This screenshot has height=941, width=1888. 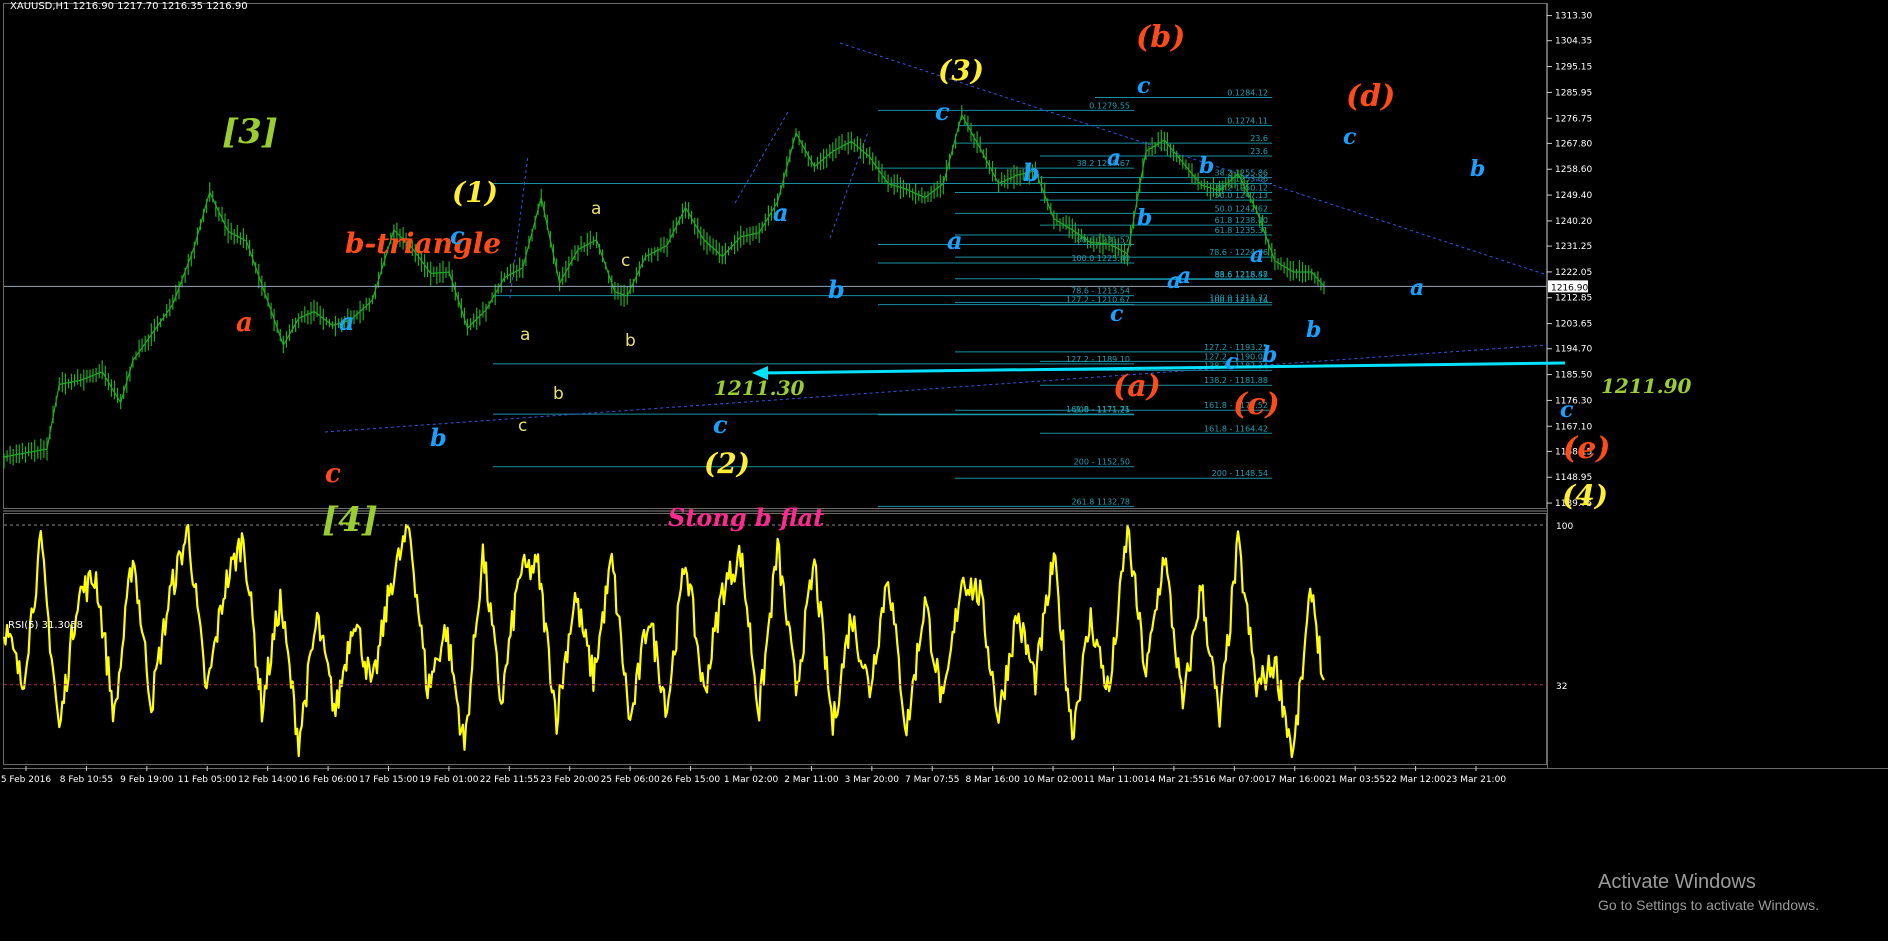 I want to click on time-tick-label: 2 Mar 11:00, so click(x=811, y=780).